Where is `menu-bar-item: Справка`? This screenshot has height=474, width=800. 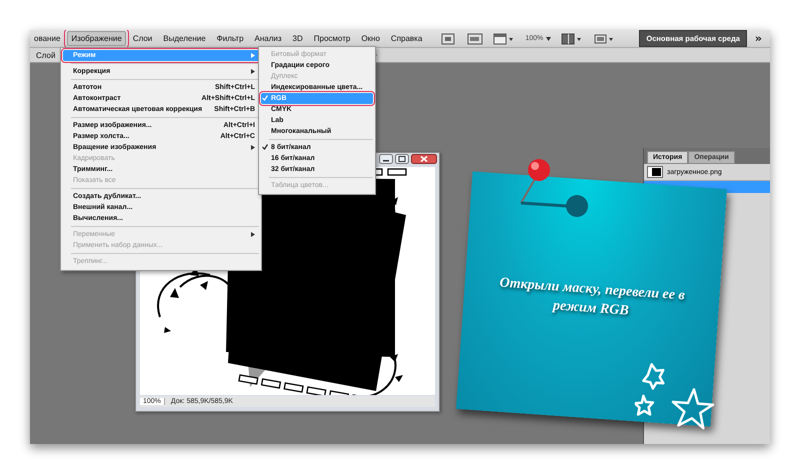
menu-bar-item: Справка is located at coordinates (406, 38).